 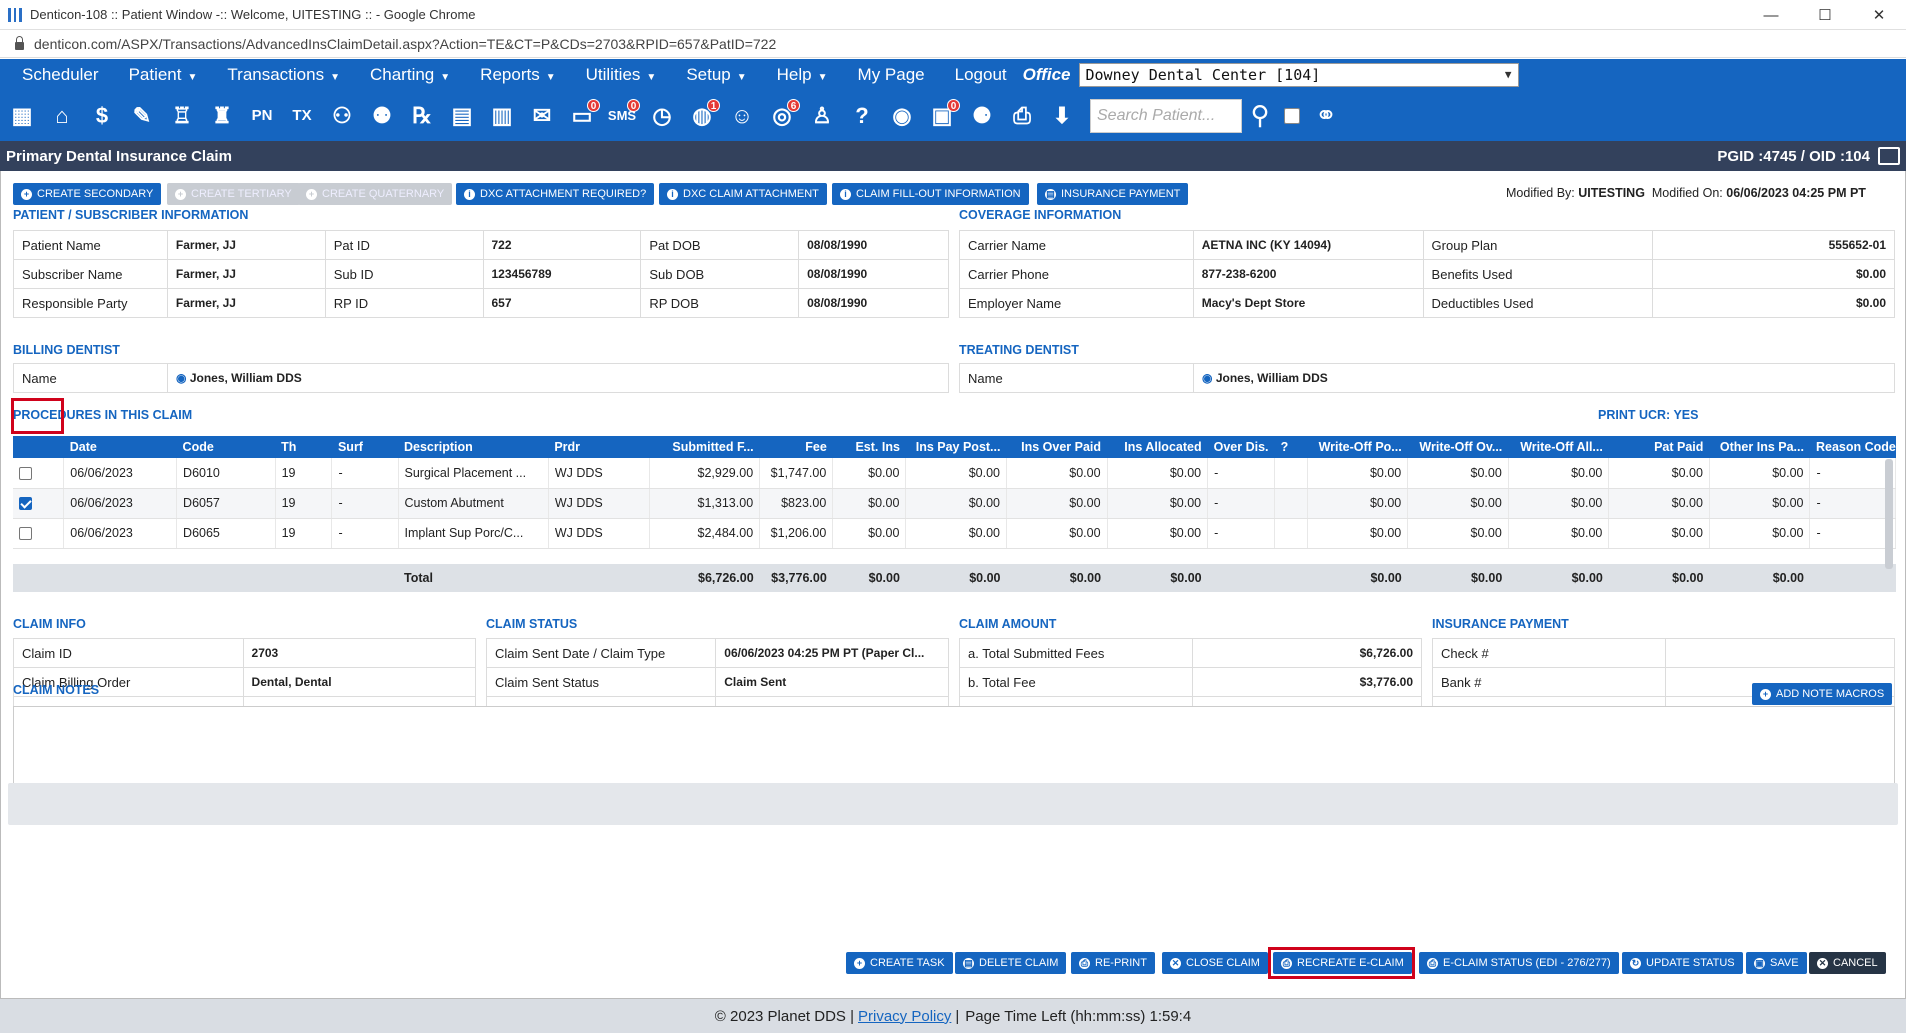 What do you see at coordinates (1241, 447) in the screenshot?
I see `column-header: Over Dis.` at bounding box center [1241, 447].